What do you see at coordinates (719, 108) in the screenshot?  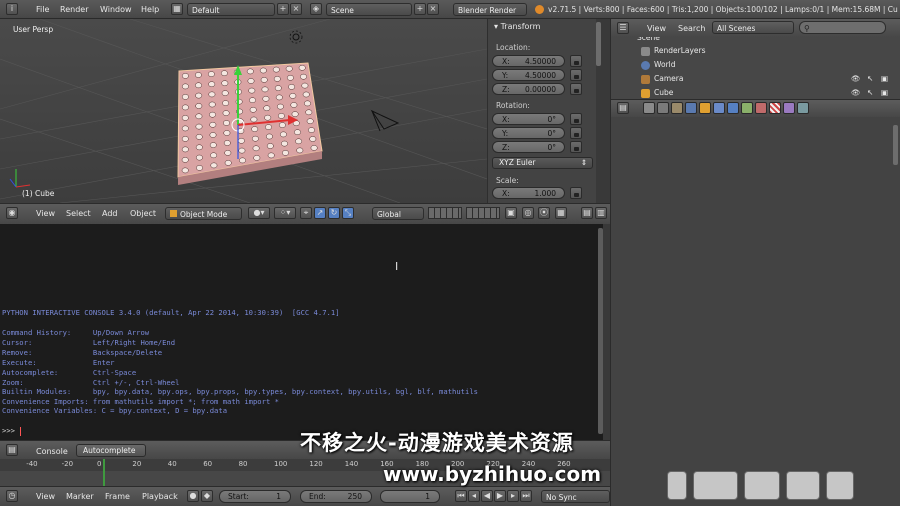 I see `constraints-tab-icon` at bounding box center [719, 108].